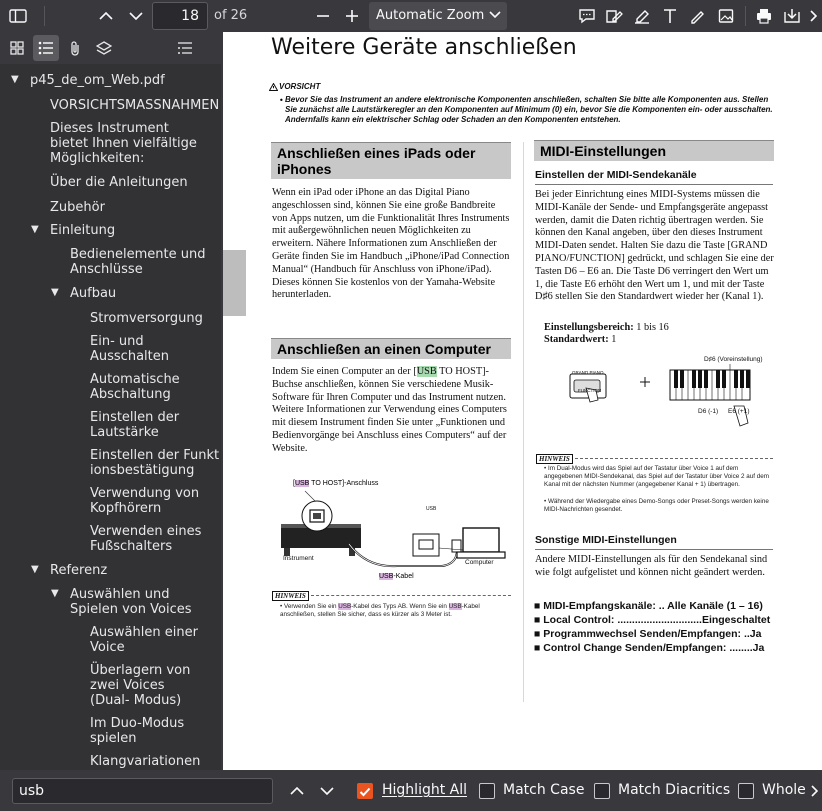  I want to click on outline-item: Automatische Abschaltung, so click(145, 387).